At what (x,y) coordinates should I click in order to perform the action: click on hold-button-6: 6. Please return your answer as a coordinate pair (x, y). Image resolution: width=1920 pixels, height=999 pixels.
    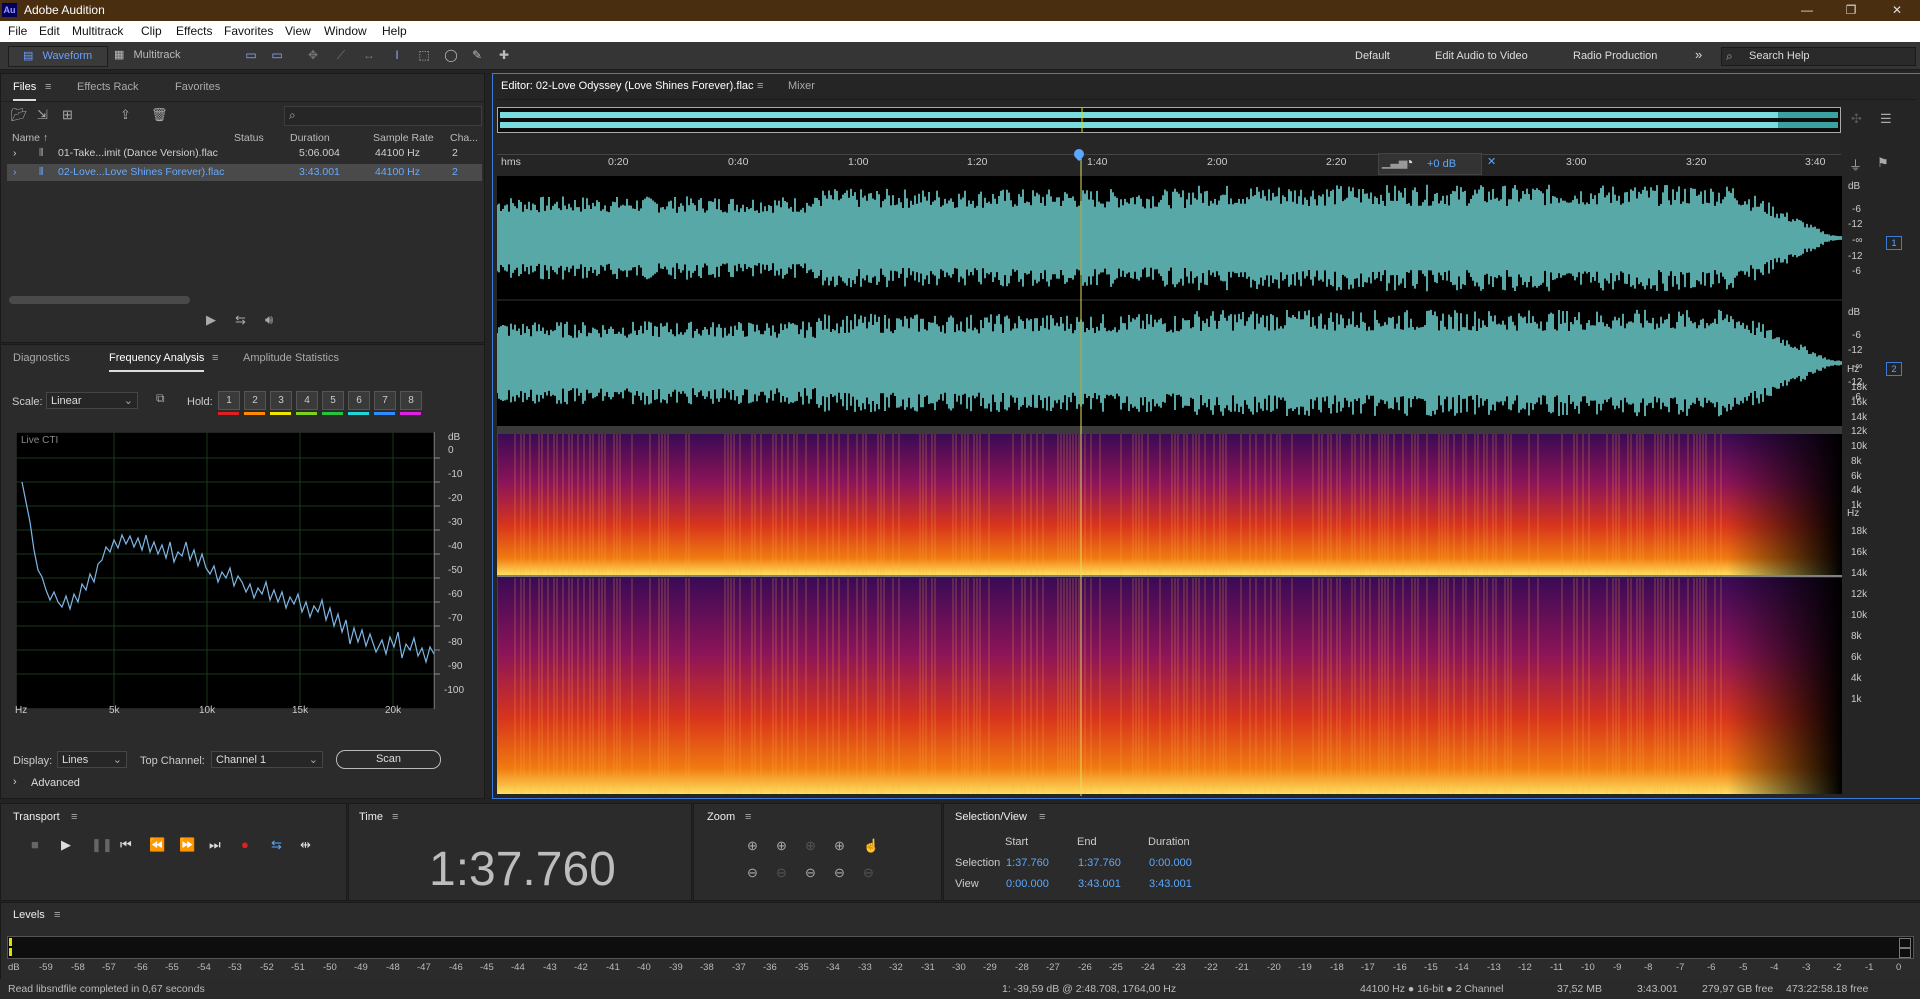
    Looking at the image, I should click on (359, 400).